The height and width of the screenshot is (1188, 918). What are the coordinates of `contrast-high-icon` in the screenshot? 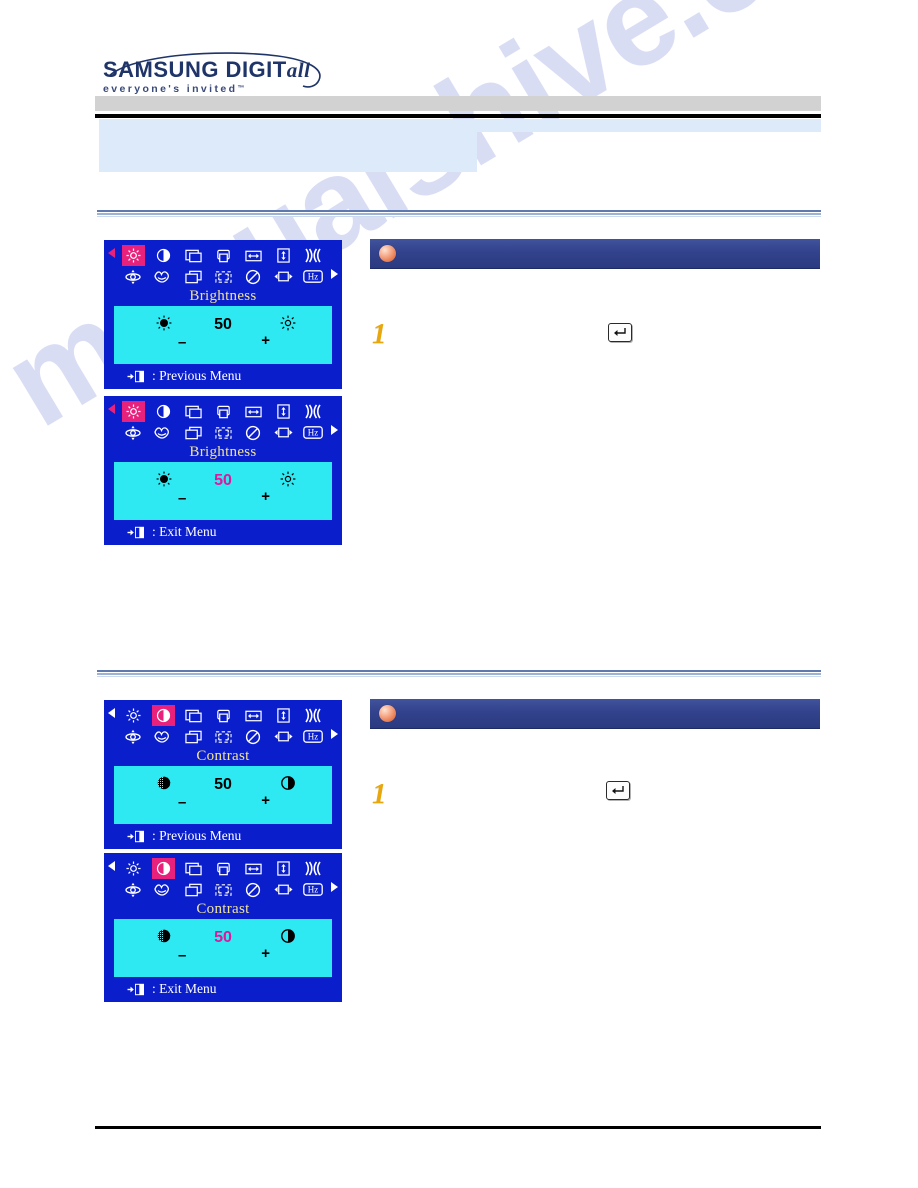 It's located at (288, 785).